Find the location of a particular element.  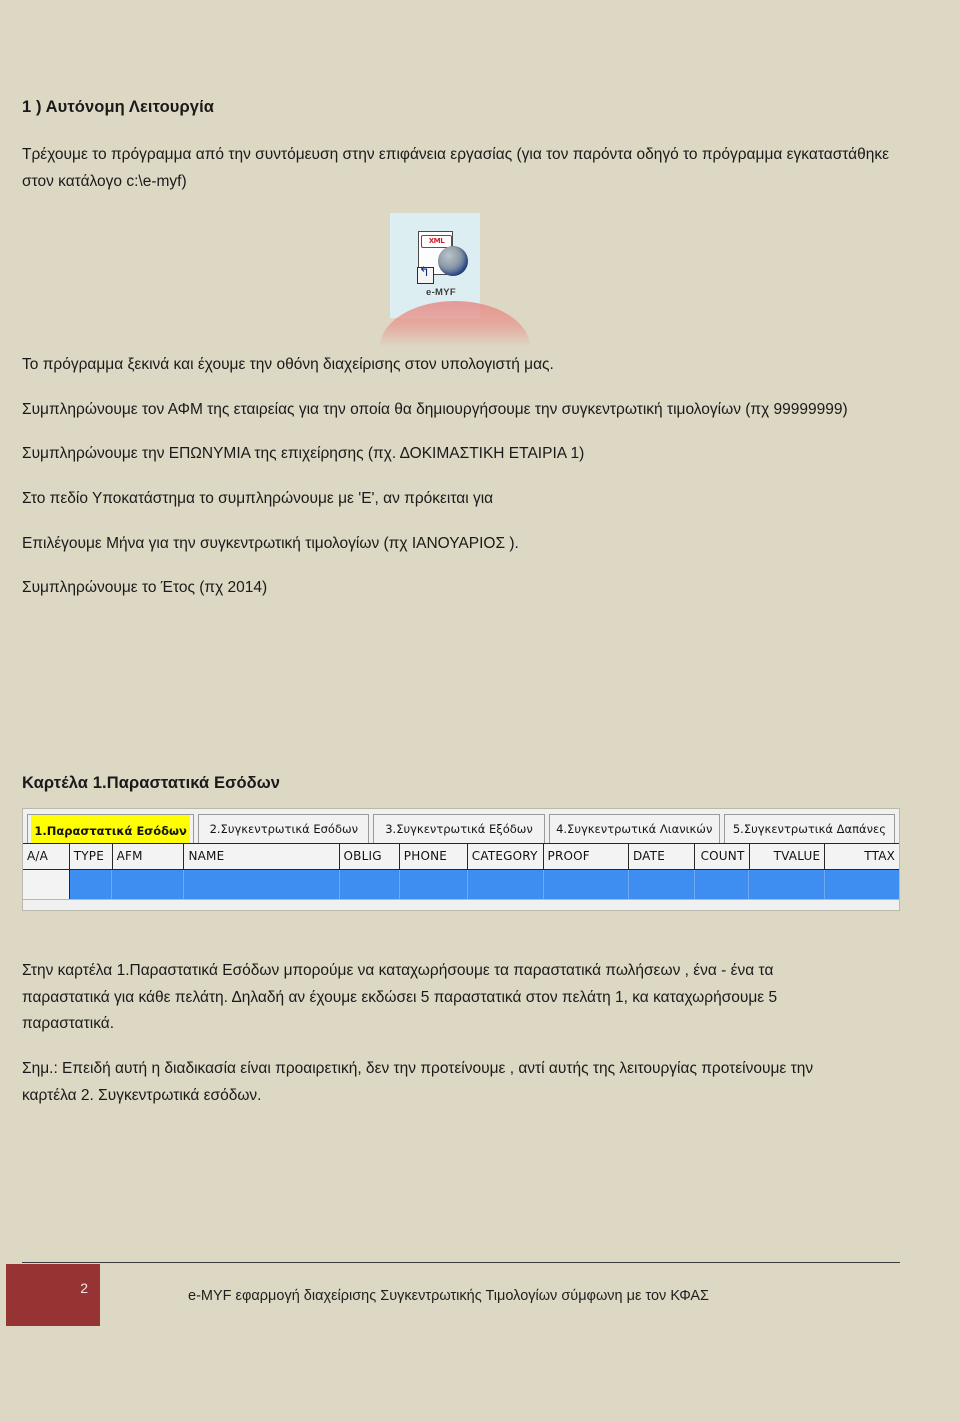

grid-col-ttax: TTAX is located at coordinates (862, 856).